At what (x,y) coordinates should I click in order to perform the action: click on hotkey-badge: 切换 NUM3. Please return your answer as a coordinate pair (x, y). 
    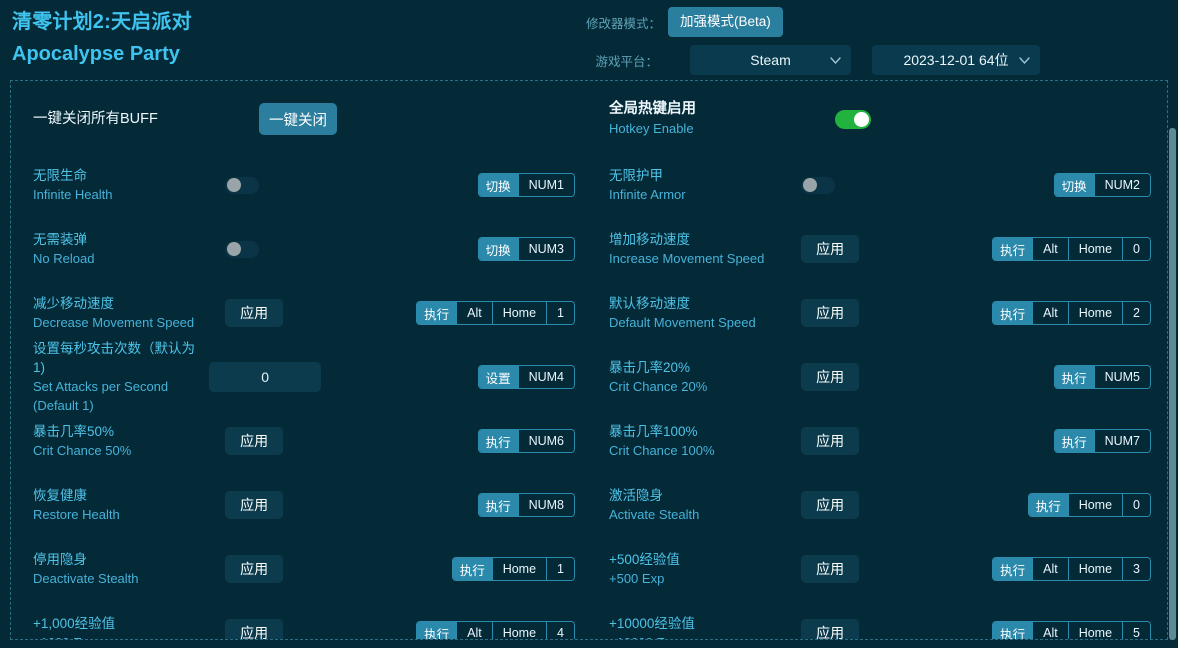
    Looking at the image, I should click on (526, 249).